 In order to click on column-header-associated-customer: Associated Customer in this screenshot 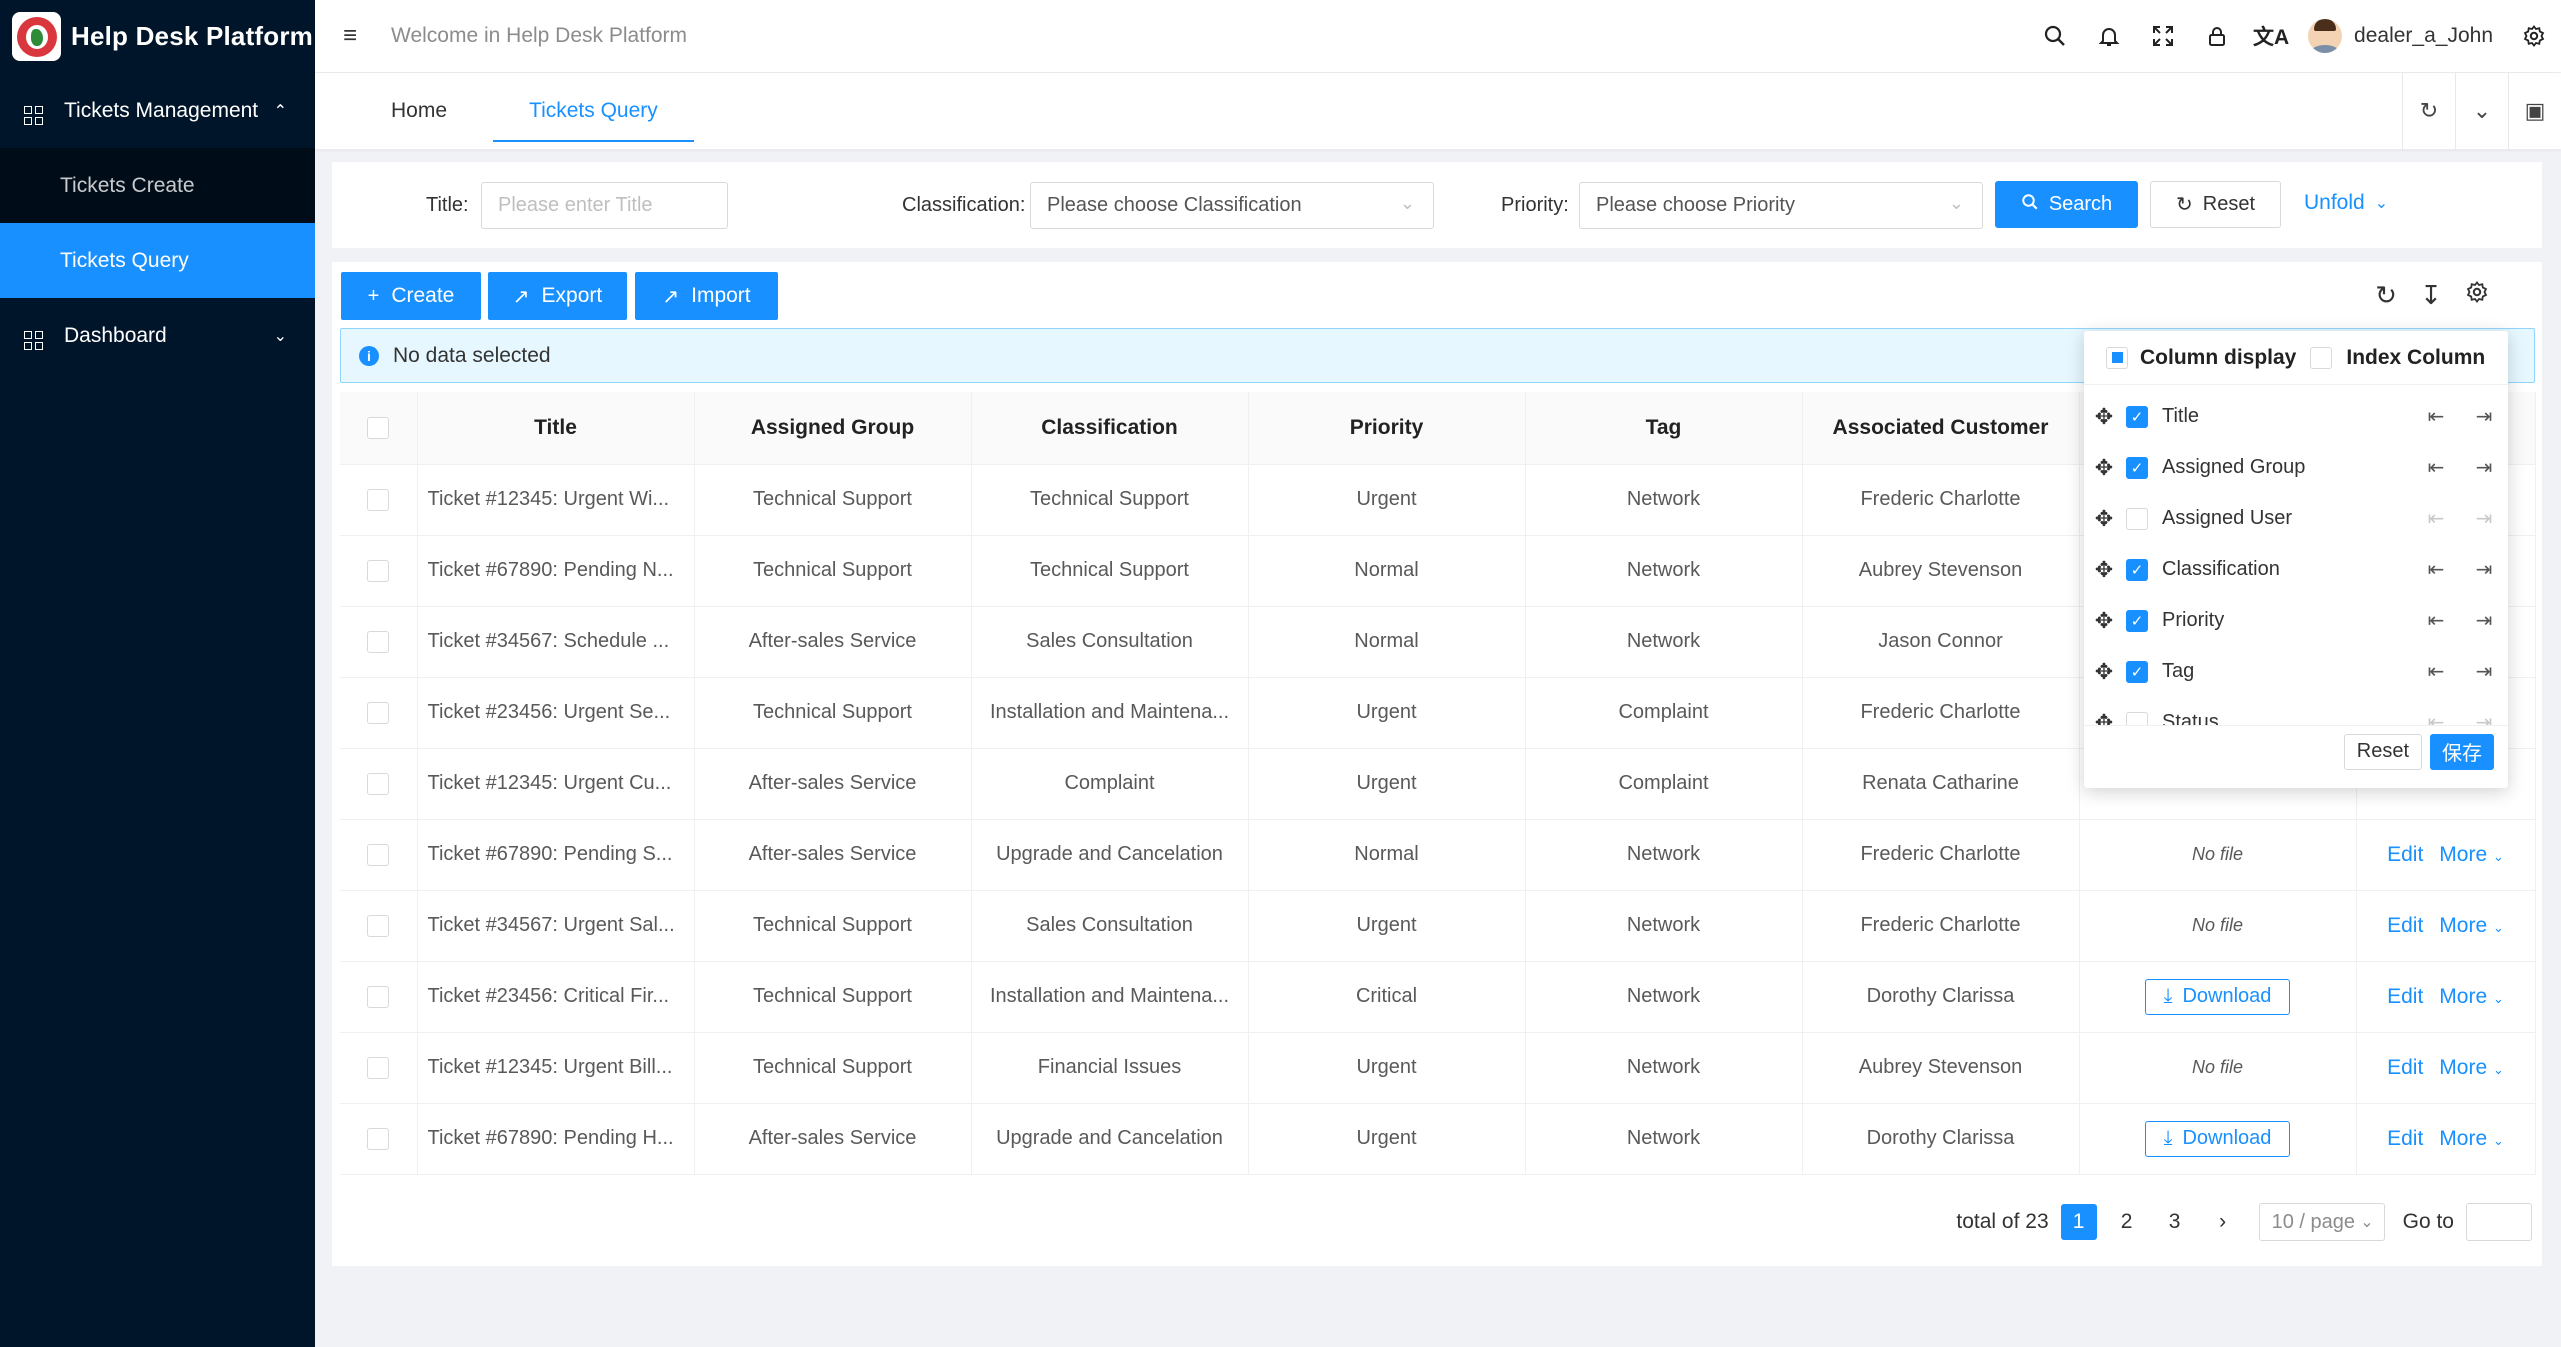, I will do `click(1941, 428)`.